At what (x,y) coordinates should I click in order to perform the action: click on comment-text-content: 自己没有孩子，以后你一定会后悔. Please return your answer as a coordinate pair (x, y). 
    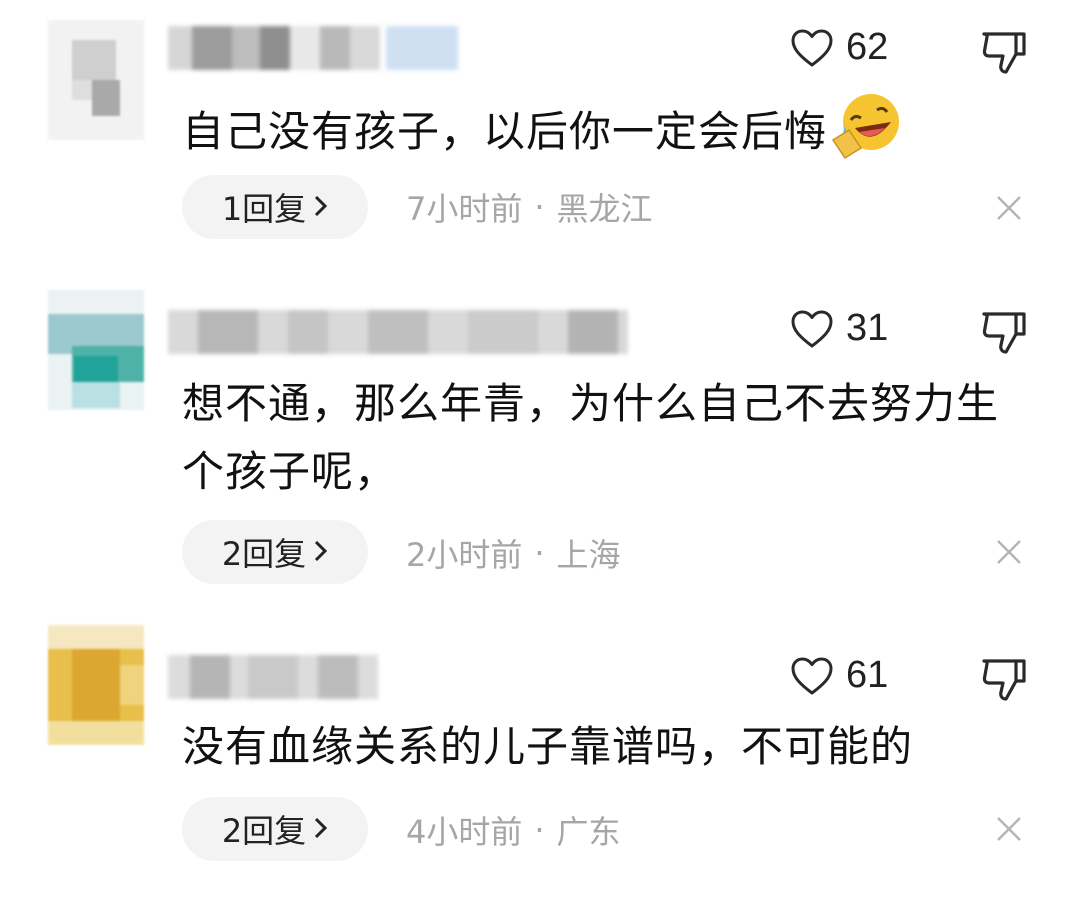
    Looking at the image, I should click on (505, 131).